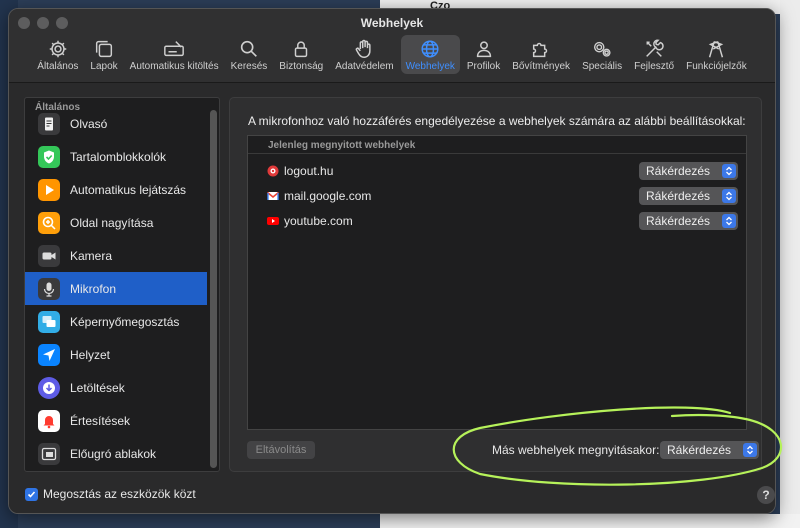 The width and height of the screenshot is (800, 528). Describe the element at coordinates (364, 48) in the screenshot. I see `hand-icon` at that location.